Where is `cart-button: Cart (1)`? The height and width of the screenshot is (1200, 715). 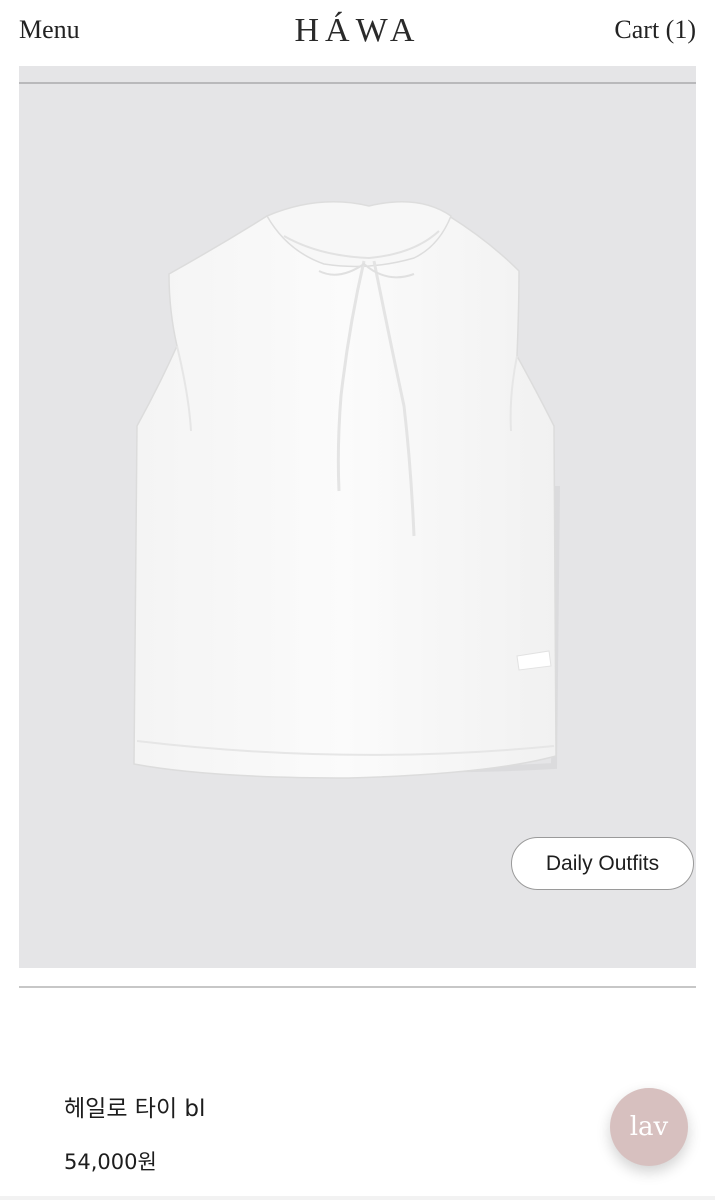
cart-button: Cart (1) is located at coordinates (655, 30).